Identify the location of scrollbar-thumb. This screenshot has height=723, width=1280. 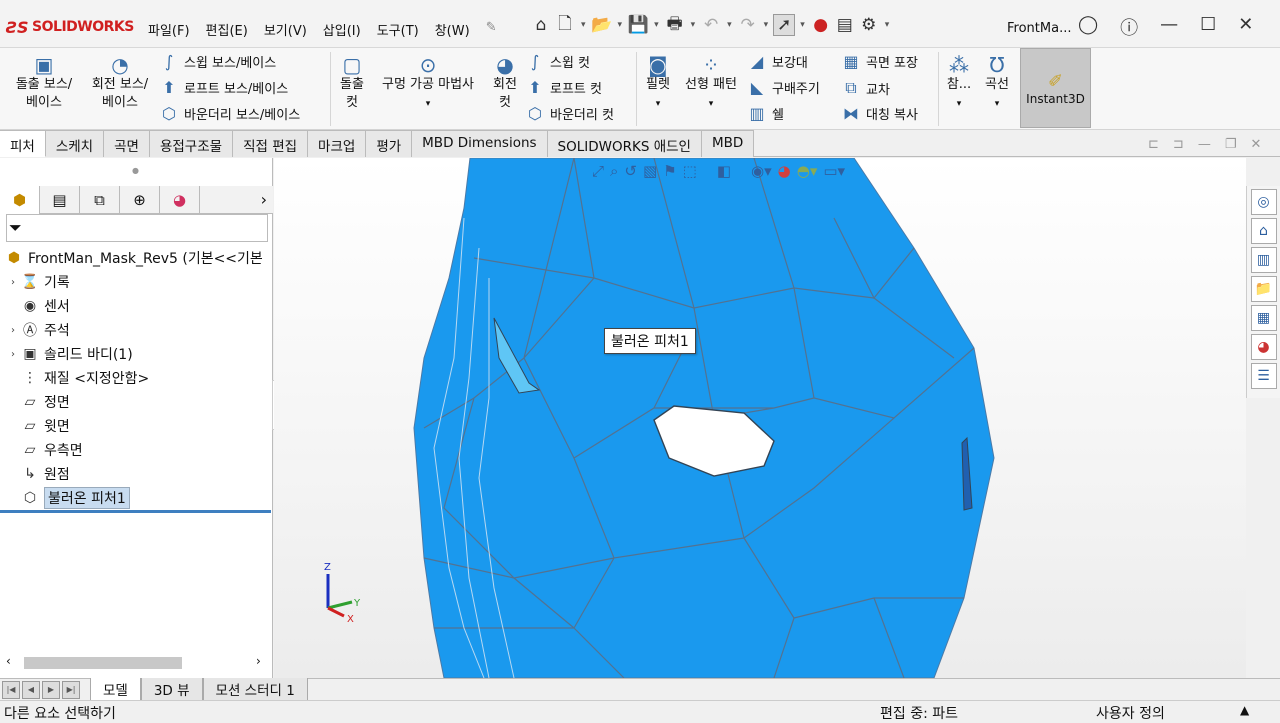
(103, 663).